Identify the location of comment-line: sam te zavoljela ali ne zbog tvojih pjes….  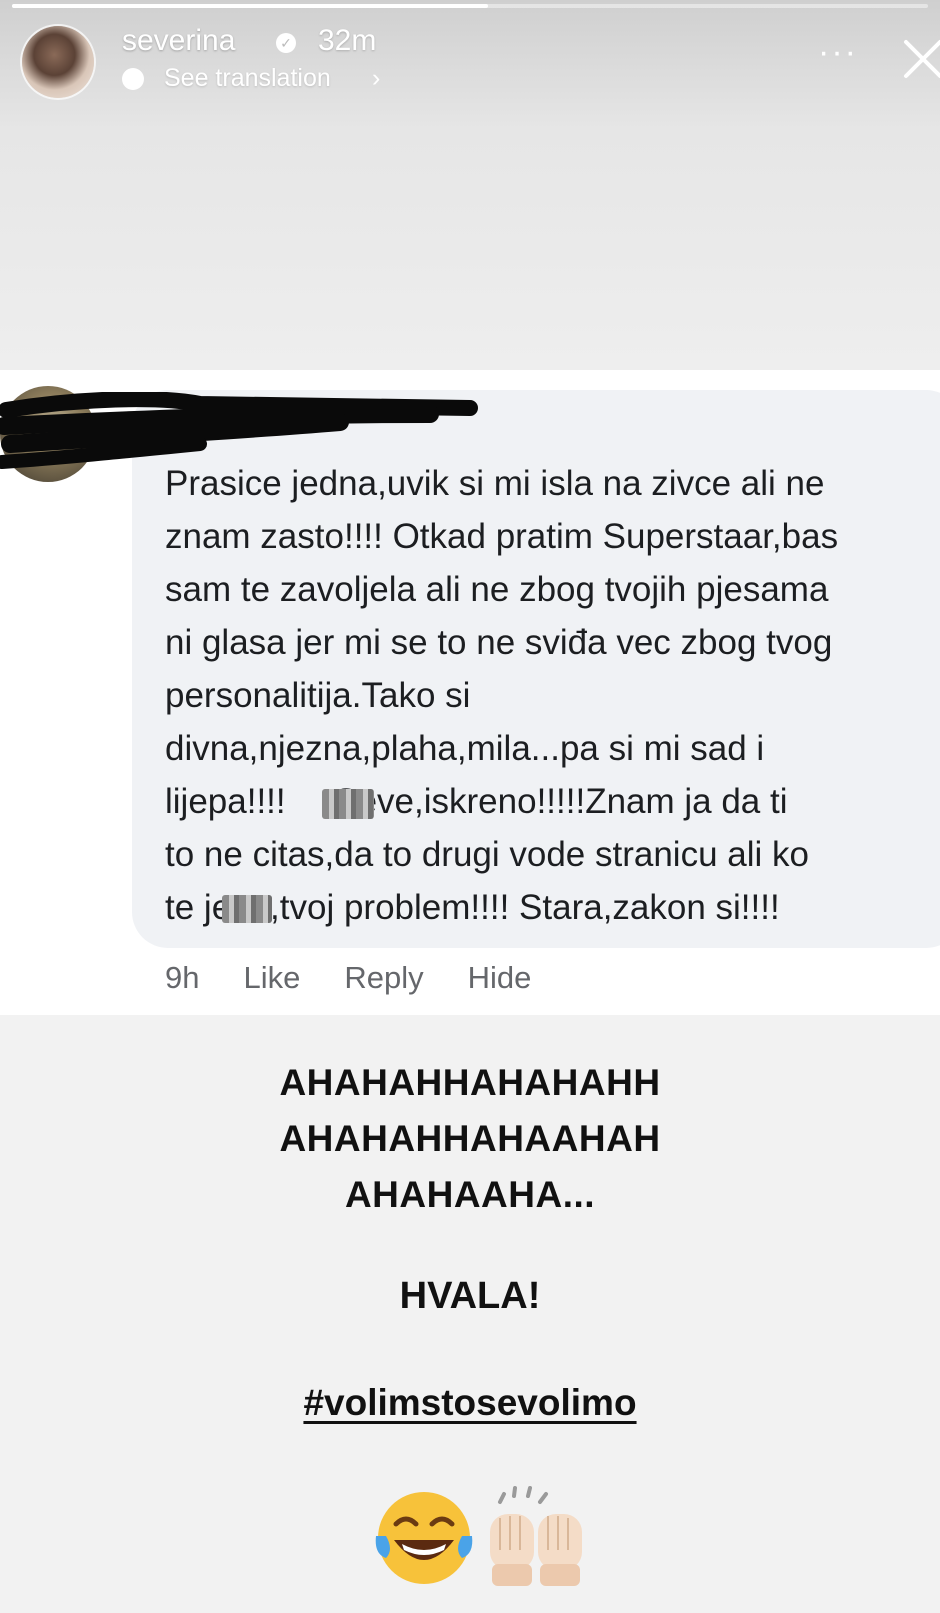
(497, 589).